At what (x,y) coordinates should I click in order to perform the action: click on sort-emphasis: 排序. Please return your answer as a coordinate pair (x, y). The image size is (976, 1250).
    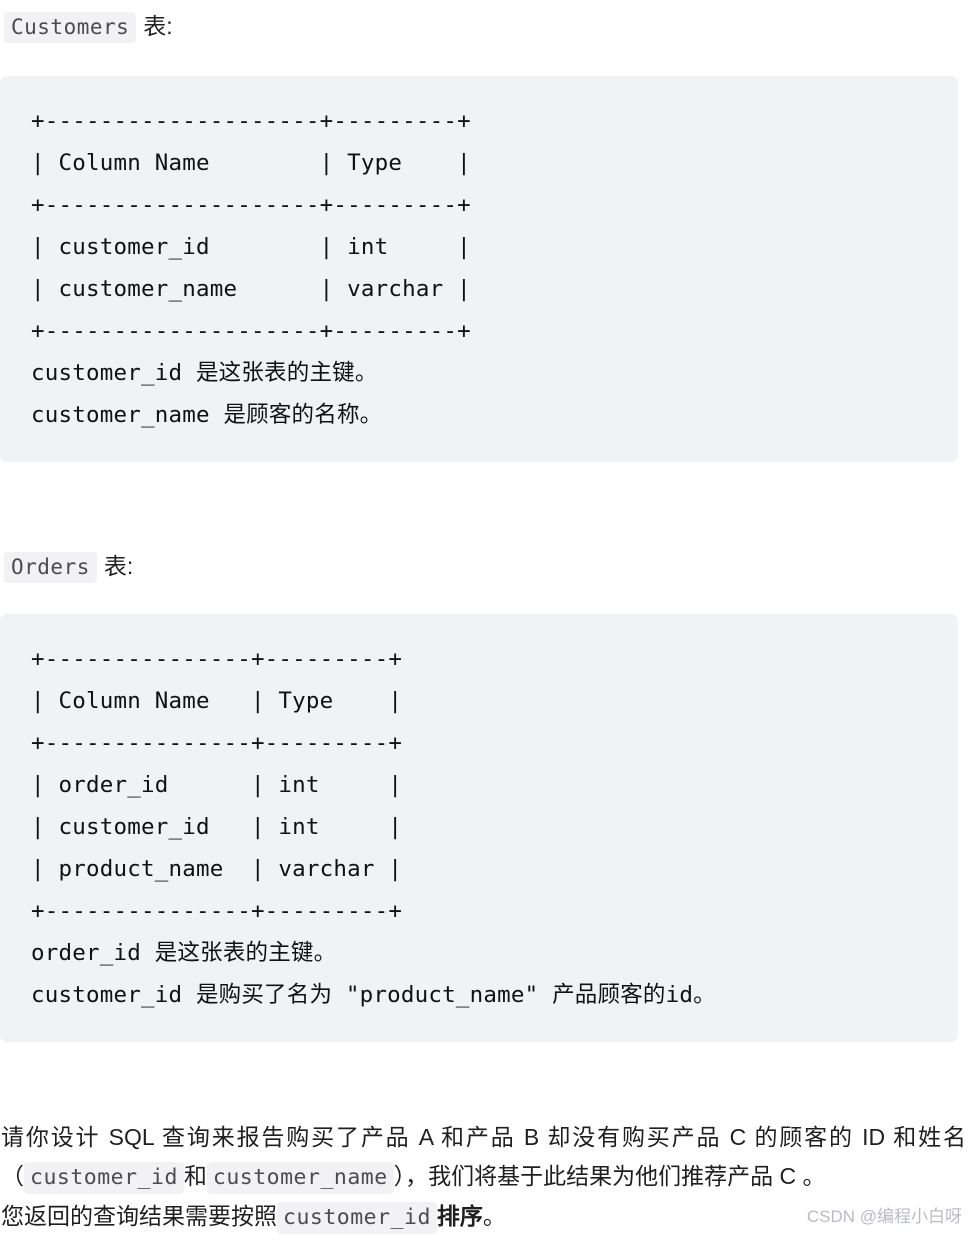
    Looking at the image, I should click on (459, 1216).